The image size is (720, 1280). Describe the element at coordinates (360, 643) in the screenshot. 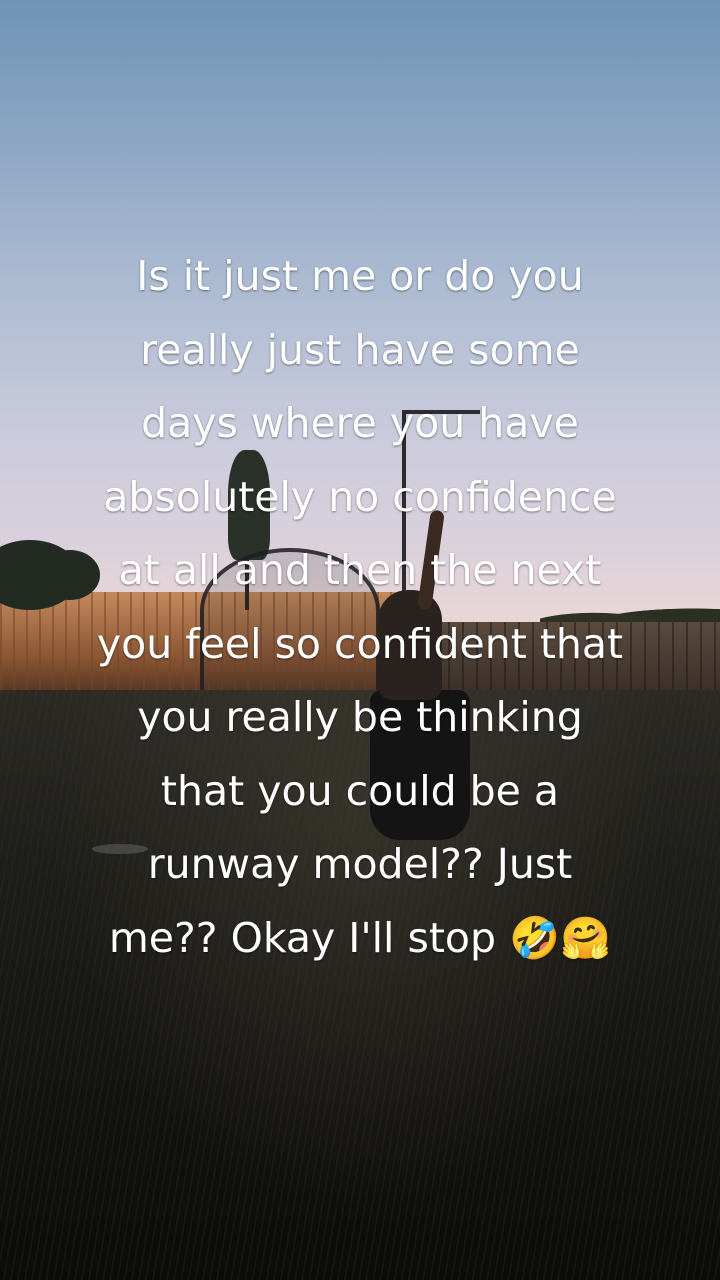

I see `caption-line: you feel so confident that` at that location.